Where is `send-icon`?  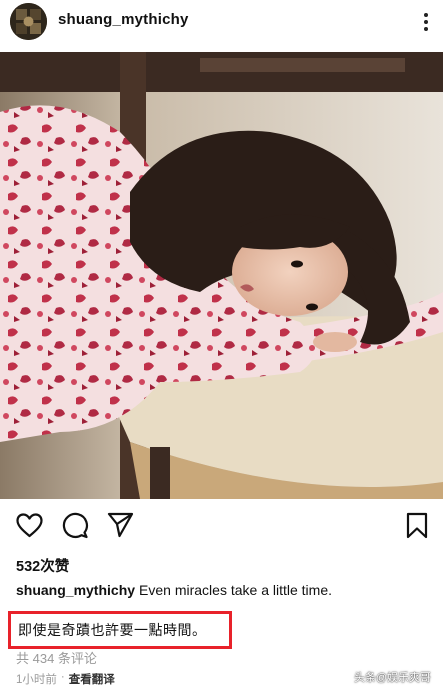
send-icon is located at coordinates (120, 525).